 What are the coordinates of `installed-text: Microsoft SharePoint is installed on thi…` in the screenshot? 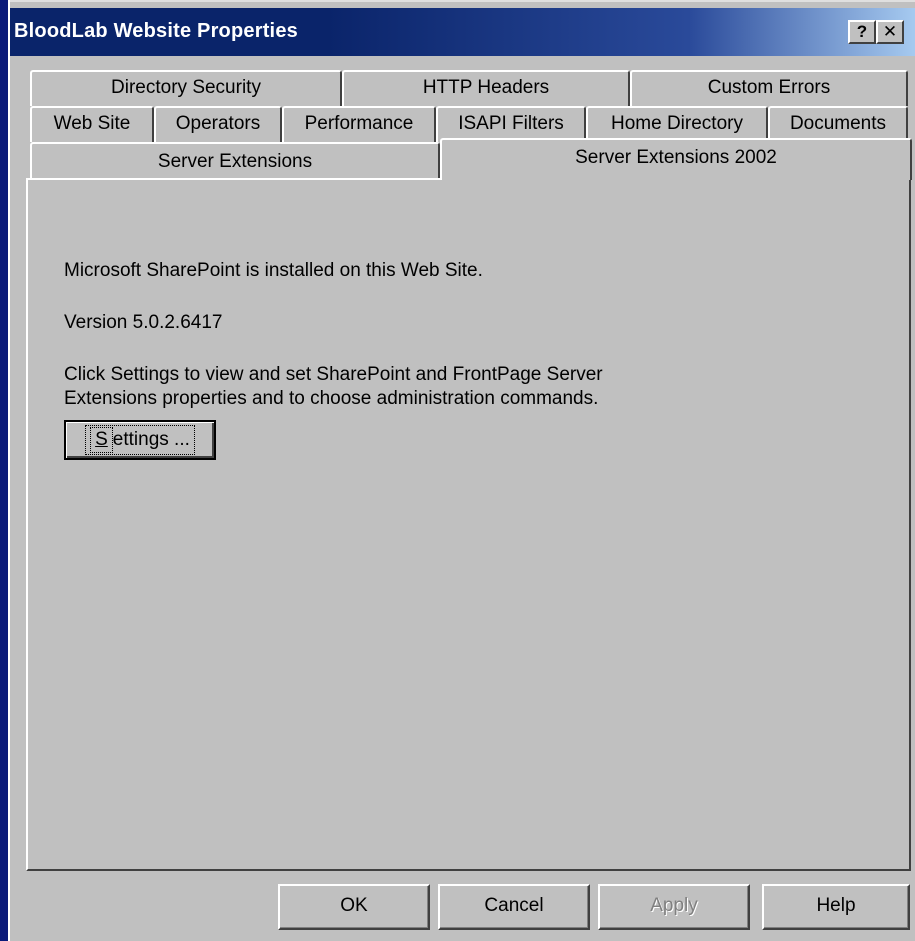 It's located at (273, 270).